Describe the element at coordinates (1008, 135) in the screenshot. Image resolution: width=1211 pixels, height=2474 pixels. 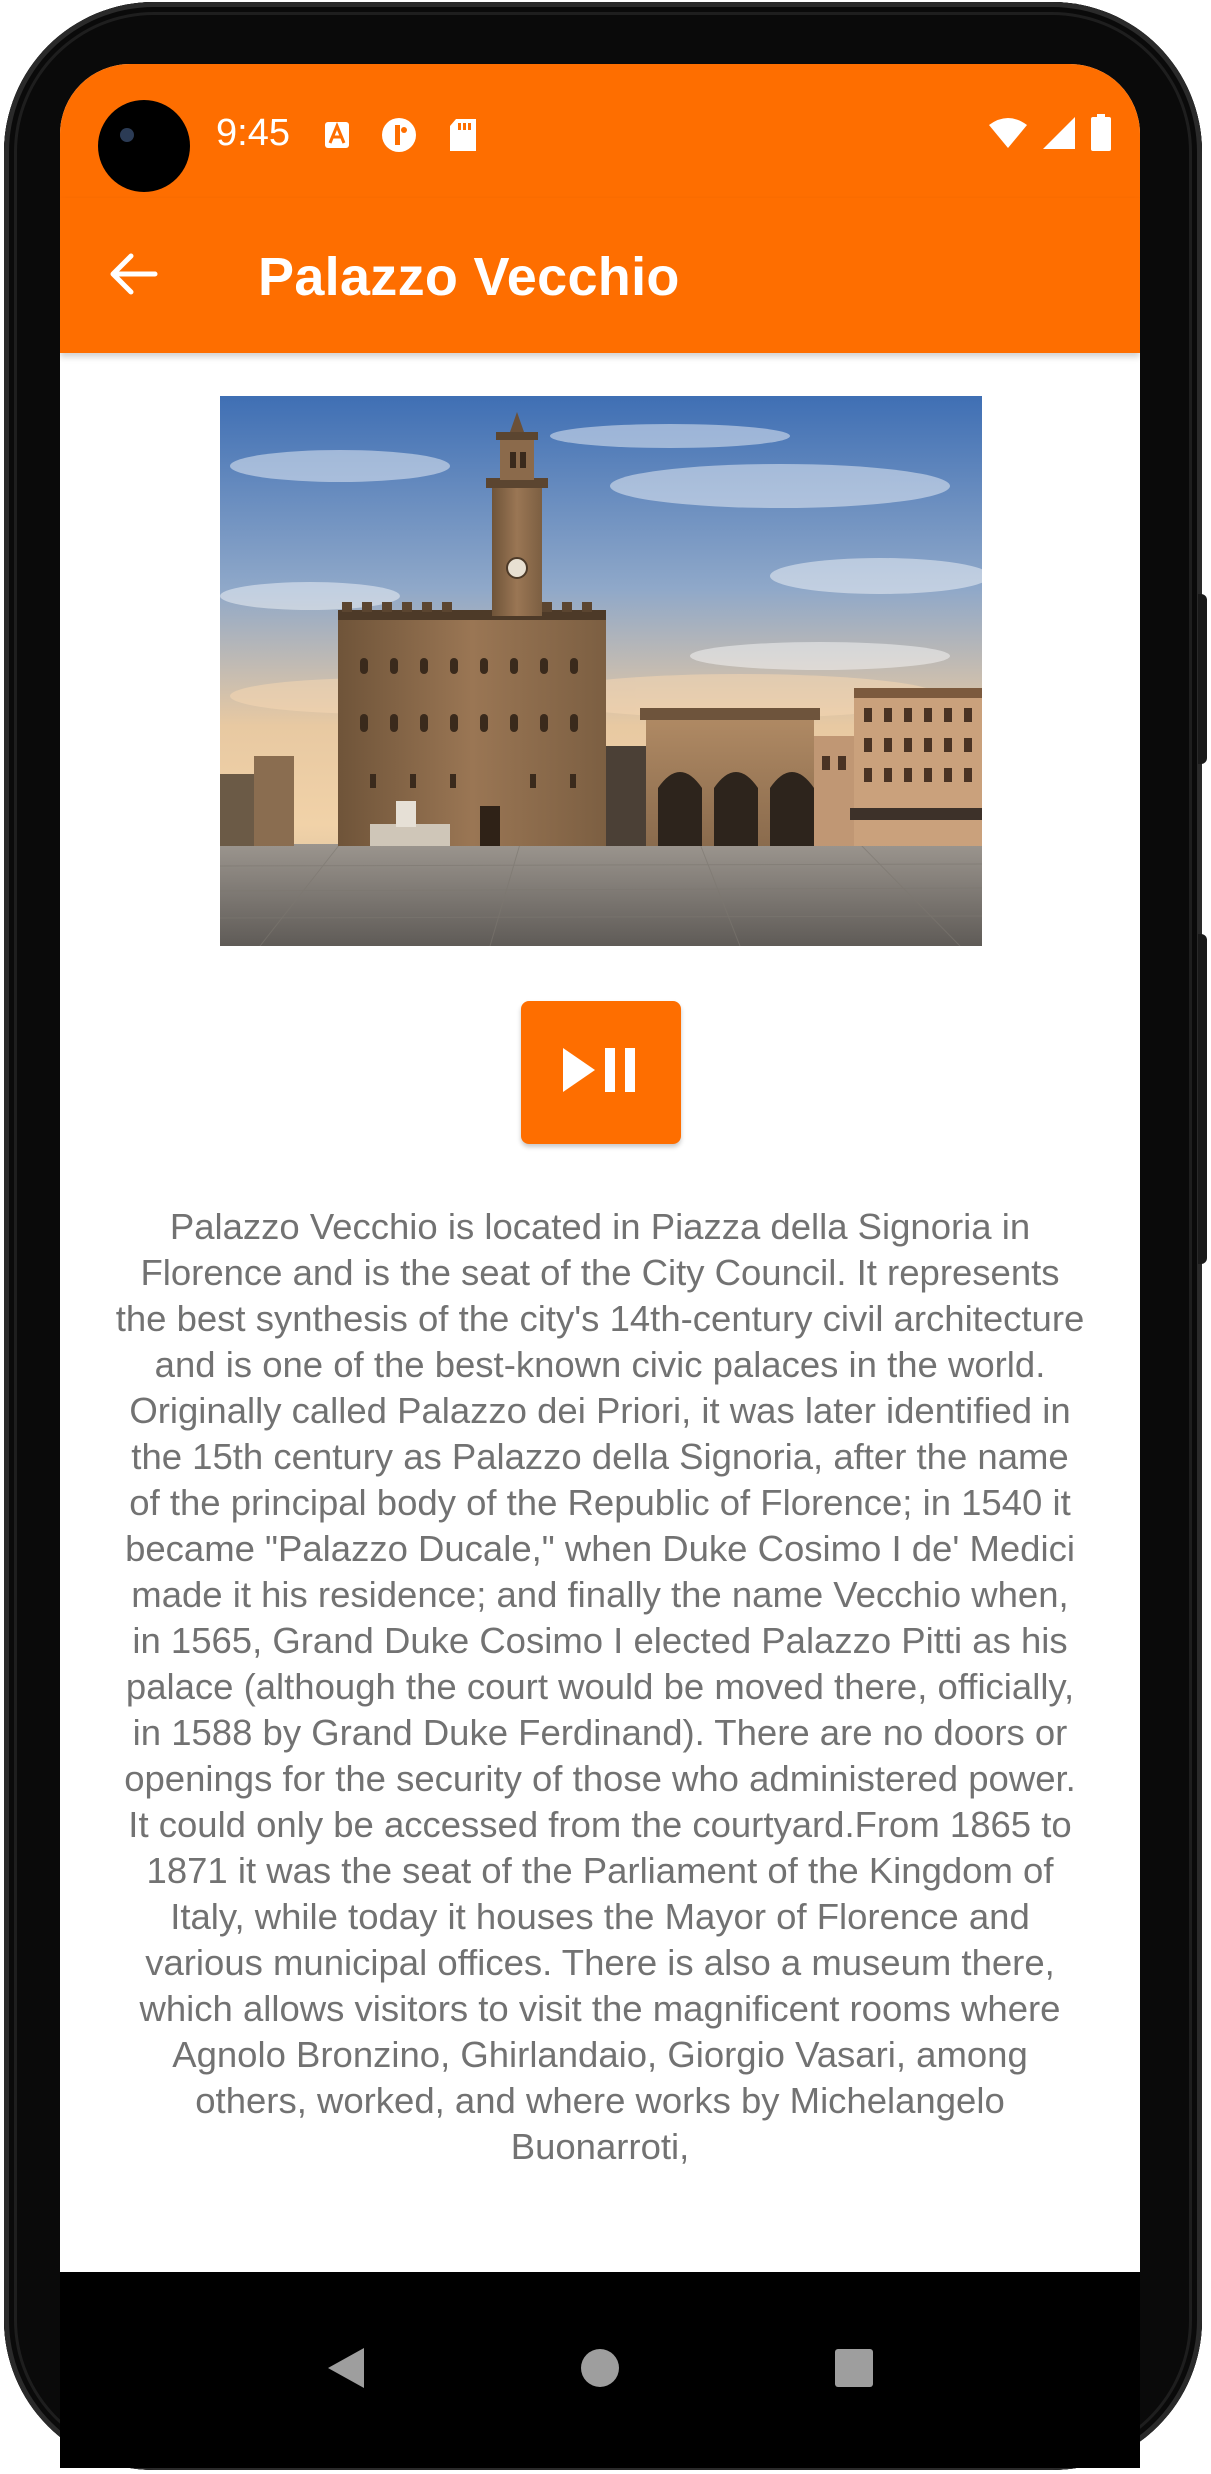
I see `wifi-icon` at that location.